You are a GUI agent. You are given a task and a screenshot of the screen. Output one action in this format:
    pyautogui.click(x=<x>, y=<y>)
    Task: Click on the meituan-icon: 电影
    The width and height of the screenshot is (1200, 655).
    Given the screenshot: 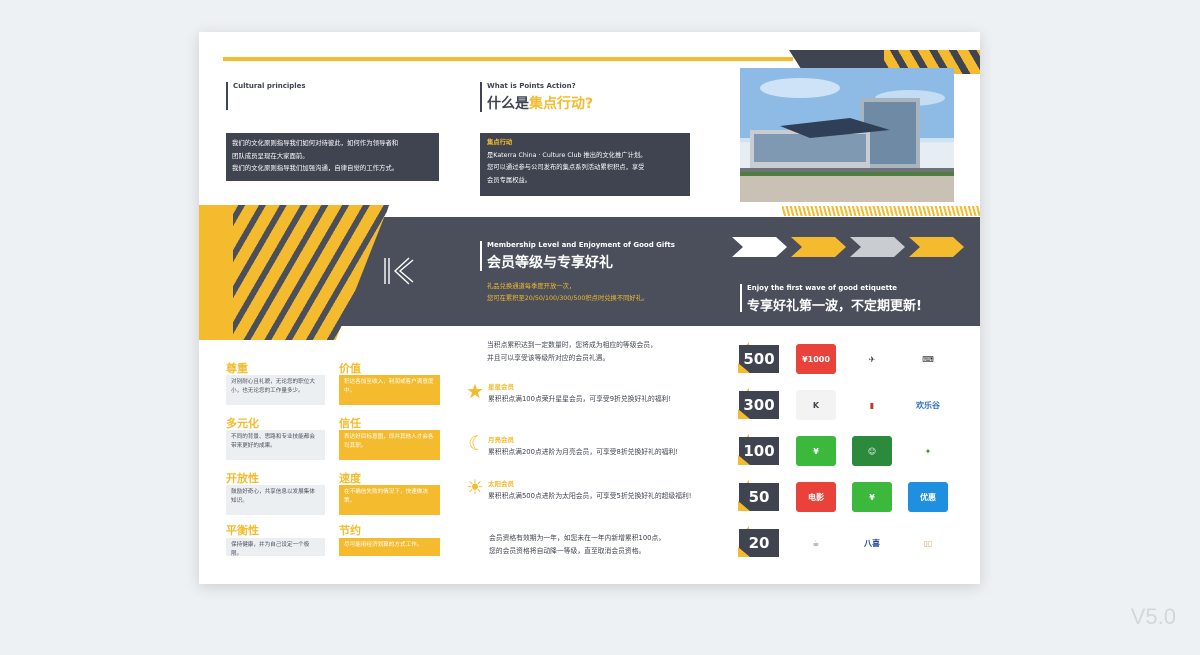 What is the action you would take?
    pyautogui.click(x=816, y=497)
    